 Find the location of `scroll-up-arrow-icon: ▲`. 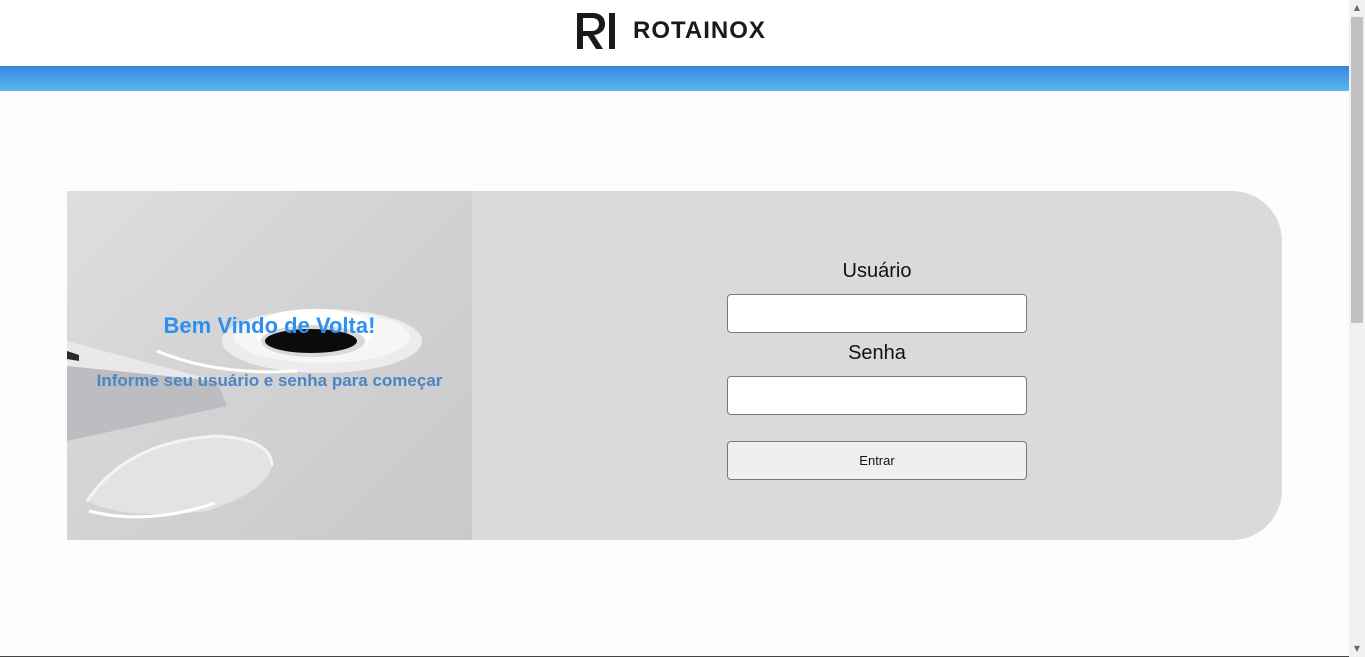

scroll-up-arrow-icon: ▲ is located at coordinates (1357, 8).